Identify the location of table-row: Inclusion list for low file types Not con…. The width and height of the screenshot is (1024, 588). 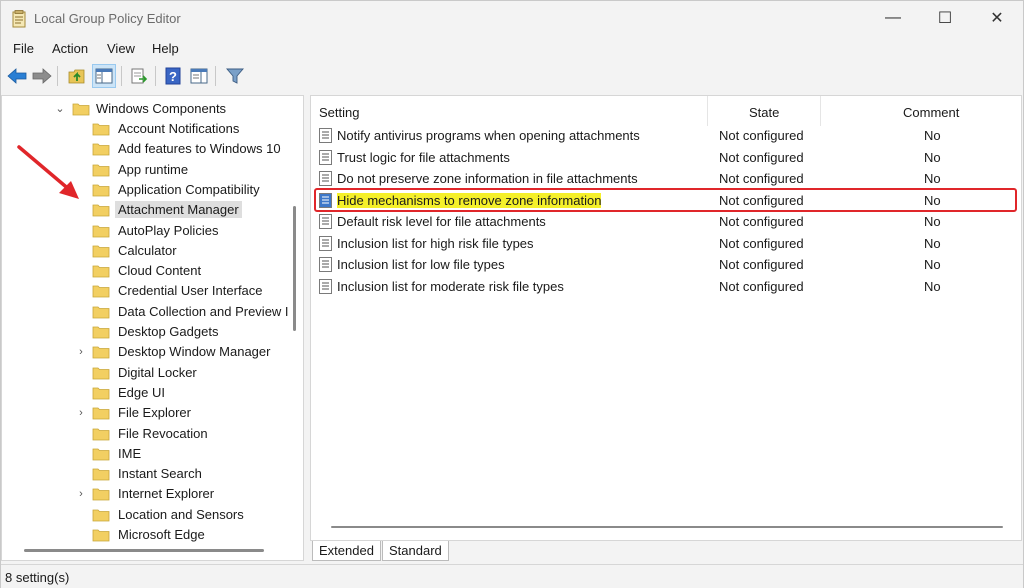
(666, 264).